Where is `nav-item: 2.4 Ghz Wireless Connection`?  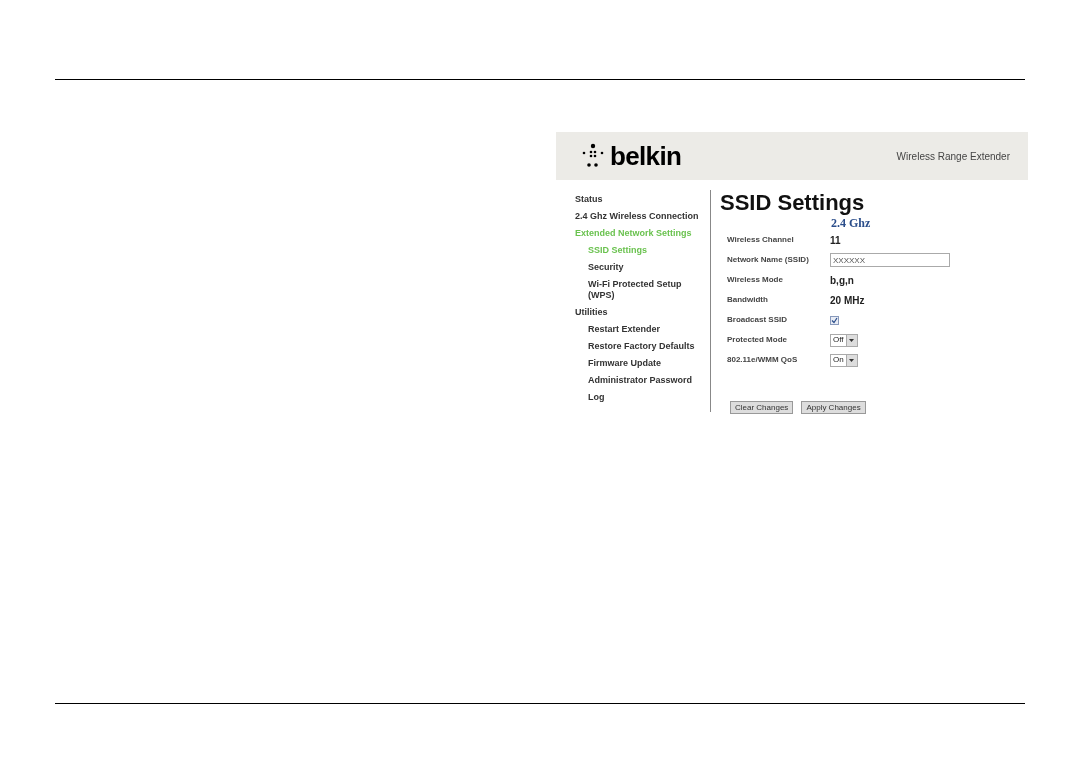
nav-item: 2.4 Ghz Wireless Connection is located at coordinates (637, 216).